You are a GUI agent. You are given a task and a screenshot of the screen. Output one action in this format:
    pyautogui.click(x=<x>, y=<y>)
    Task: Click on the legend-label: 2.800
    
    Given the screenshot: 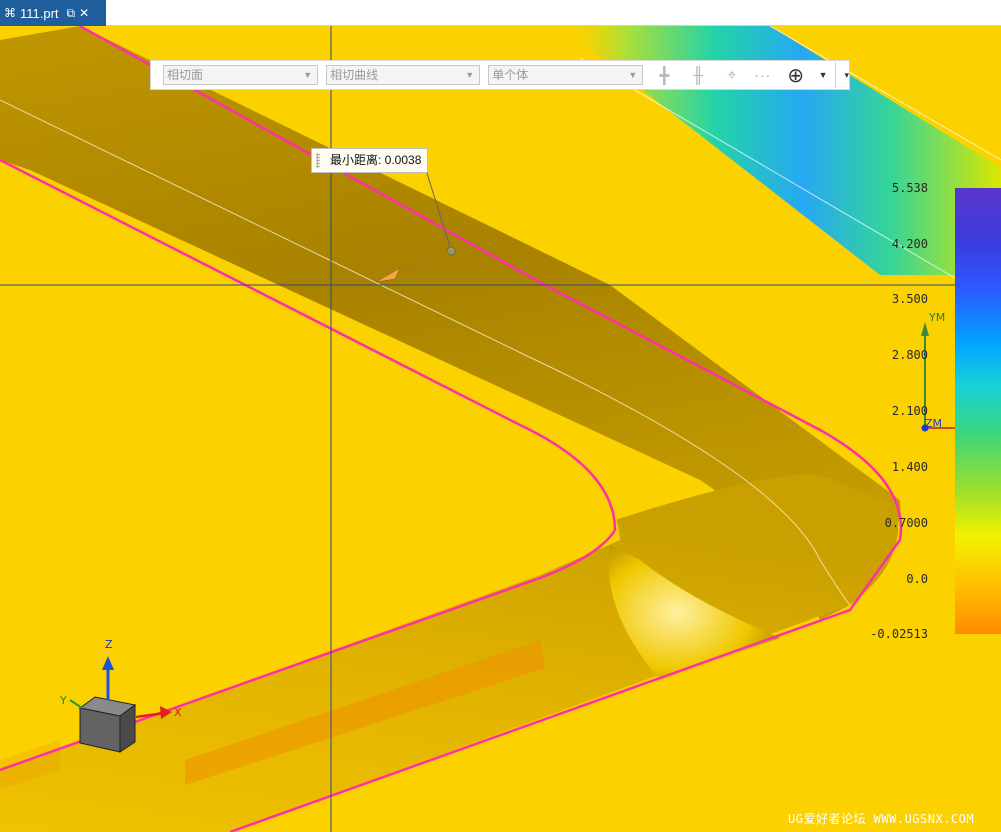 What is the action you would take?
    pyautogui.click(x=909, y=355)
    